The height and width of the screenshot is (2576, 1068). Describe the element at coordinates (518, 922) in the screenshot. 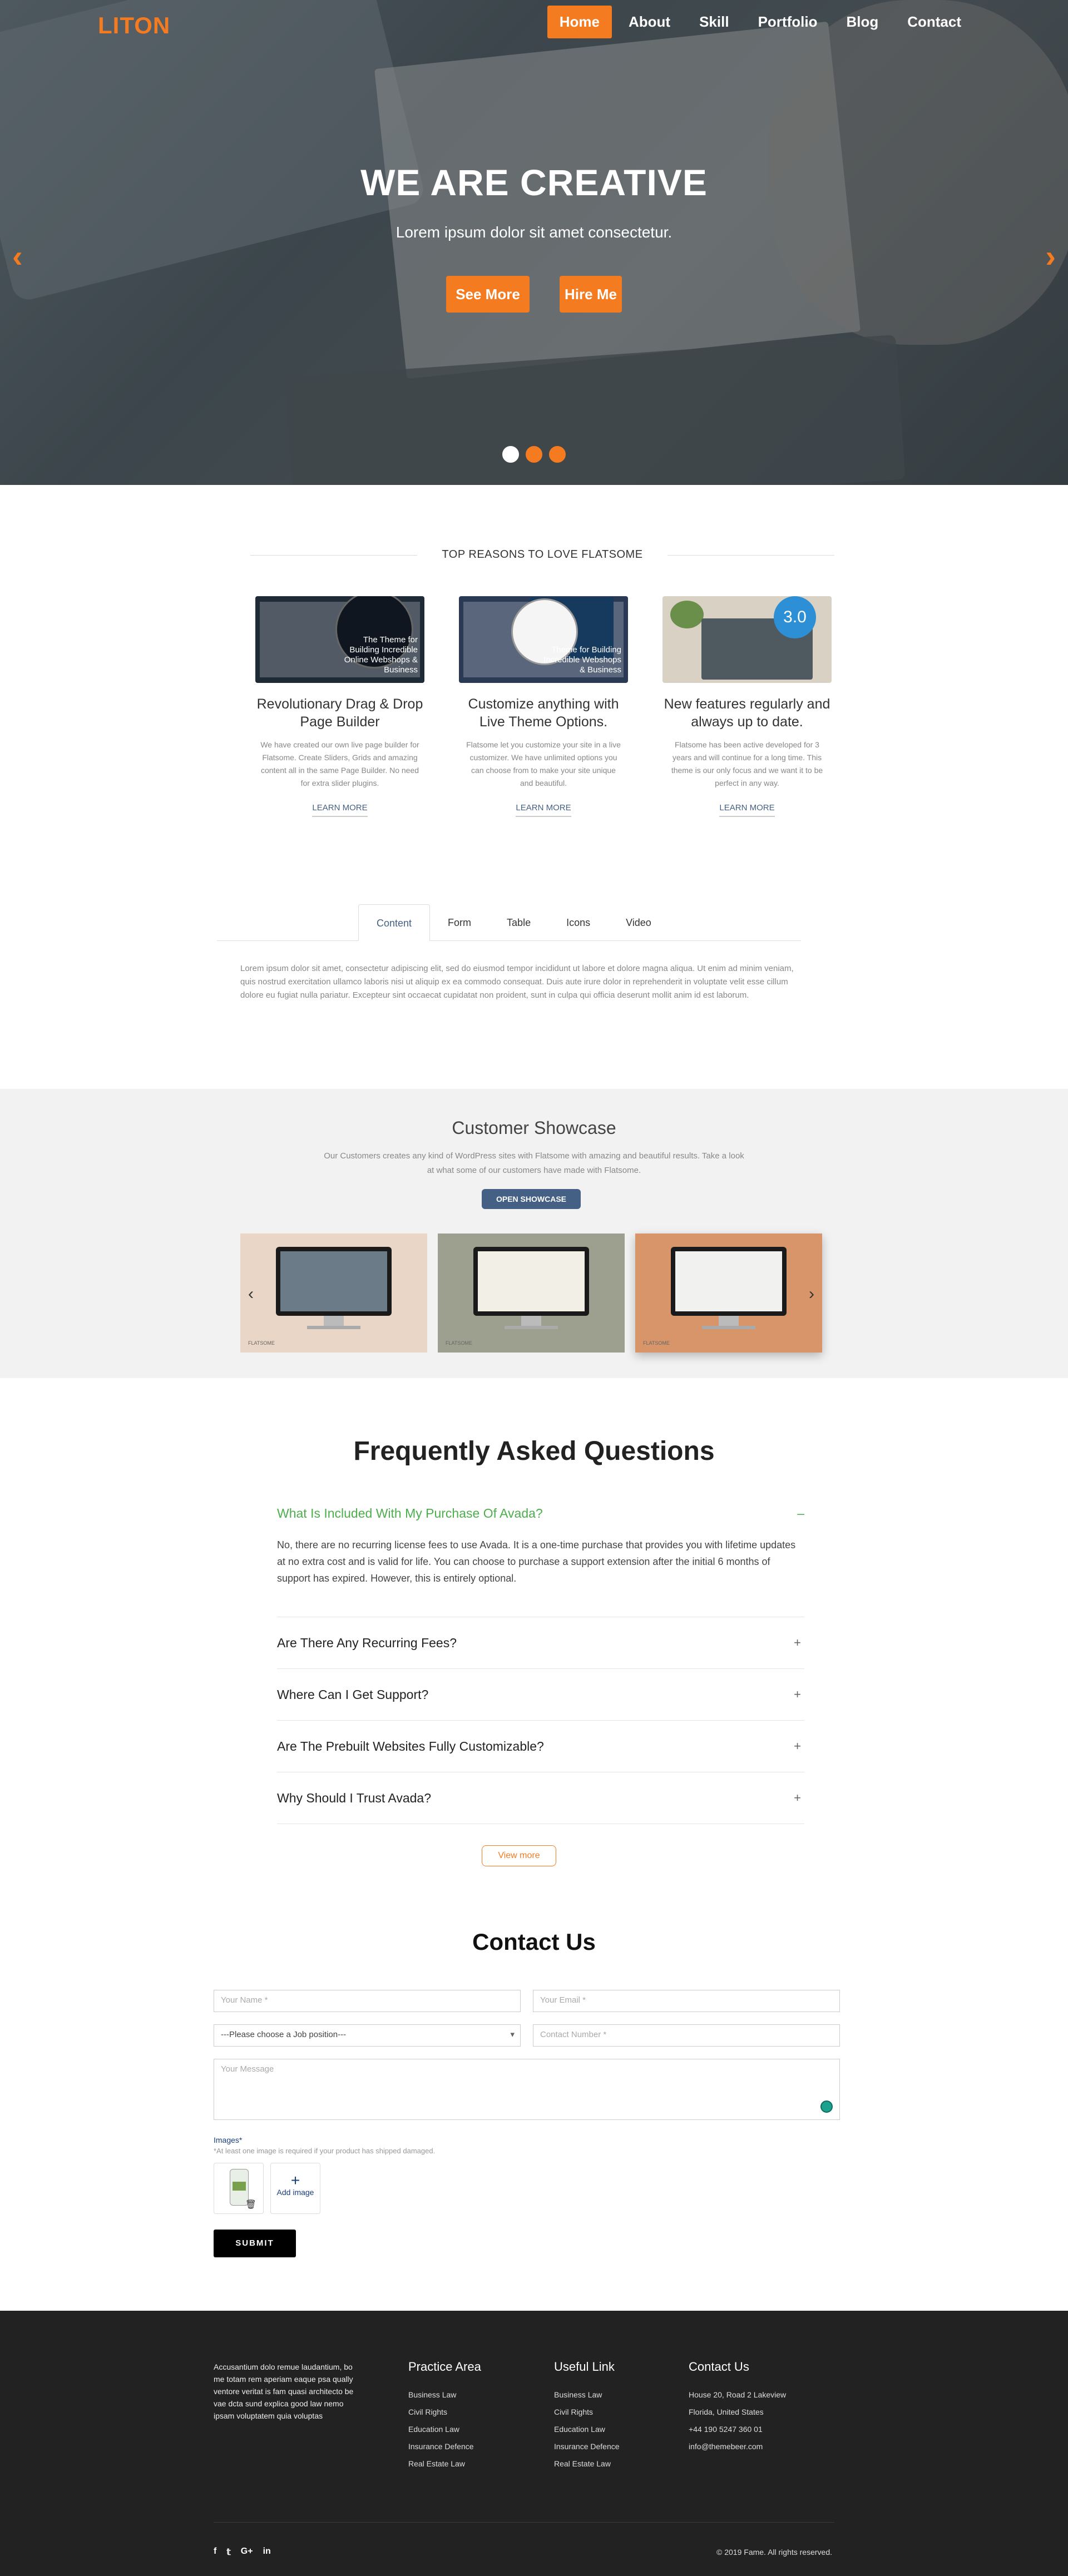

I see `tab-table: Table` at that location.